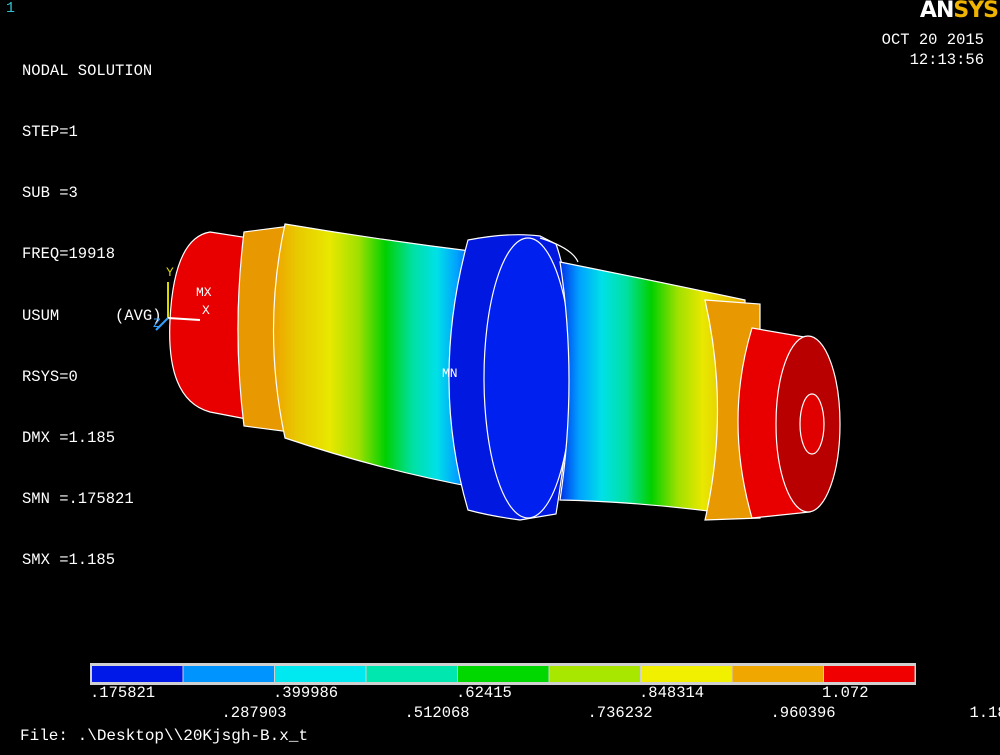 Image resolution: width=1000 pixels, height=755 pixels. What do you see at coordinates (789, 423) in the screenshot?
I see `right-end-cylinder` at bounding box center [789, 423].